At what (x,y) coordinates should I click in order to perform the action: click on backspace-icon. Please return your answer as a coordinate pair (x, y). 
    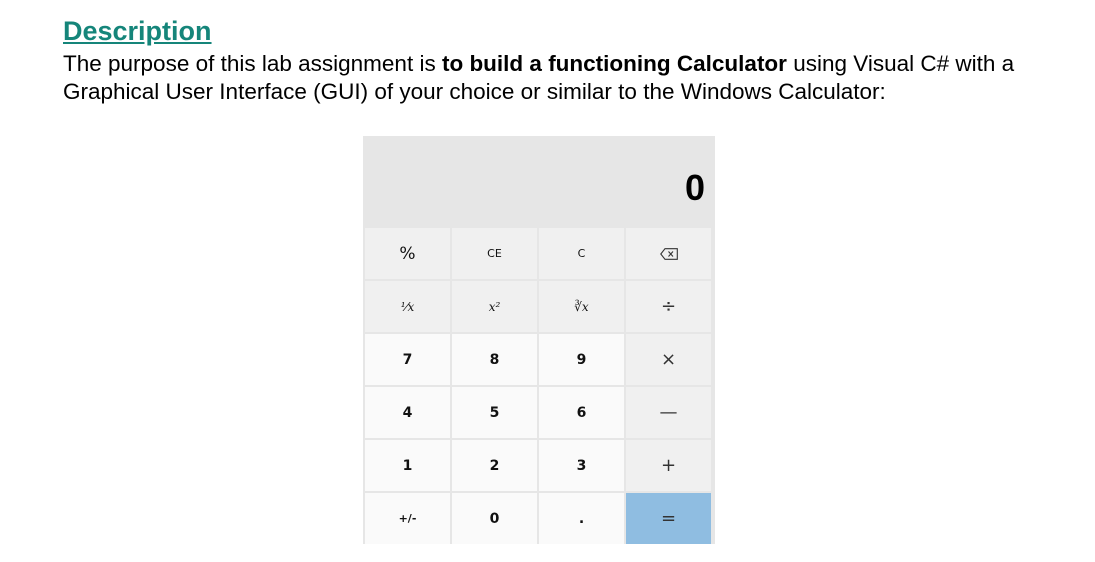
    Looking at the image, I should click on (668, 253).